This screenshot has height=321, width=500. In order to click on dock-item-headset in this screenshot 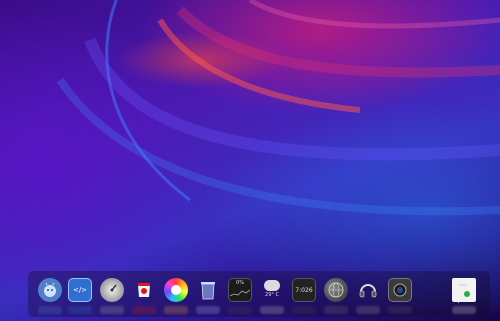, I will do `click(368, 290)`.